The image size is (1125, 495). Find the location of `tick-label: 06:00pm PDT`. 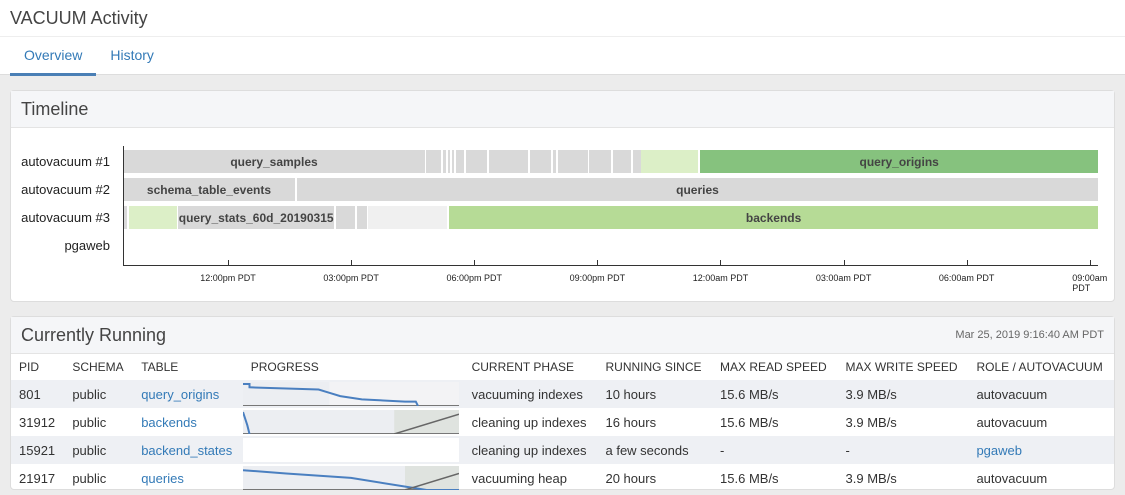

tick-label: 06:00pm PDT is located at coordinates (474, 278).